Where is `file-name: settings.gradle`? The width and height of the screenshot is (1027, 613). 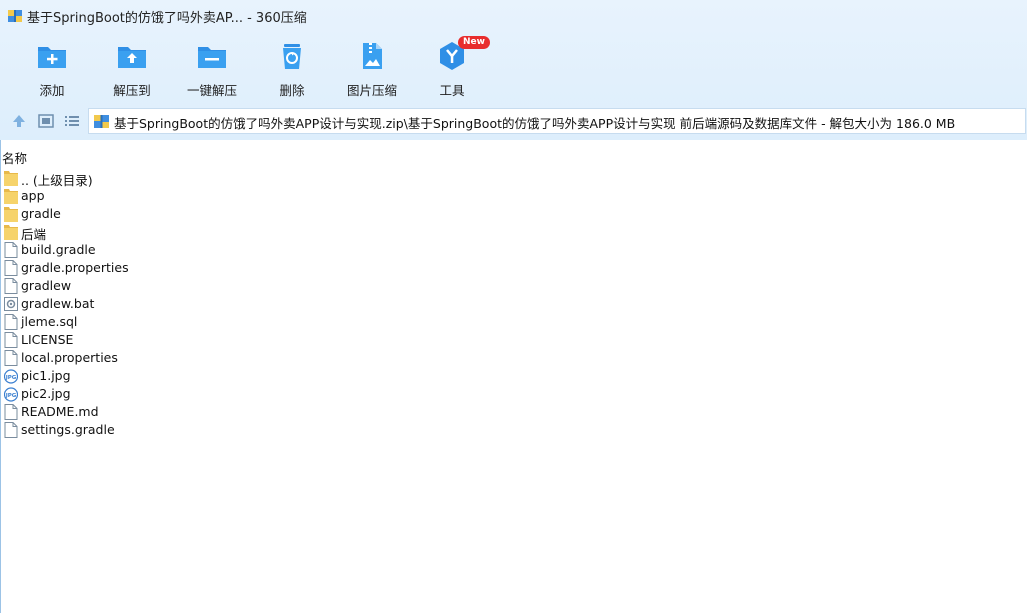 file-name: settings.gradle is located at coordinates (68, 429).